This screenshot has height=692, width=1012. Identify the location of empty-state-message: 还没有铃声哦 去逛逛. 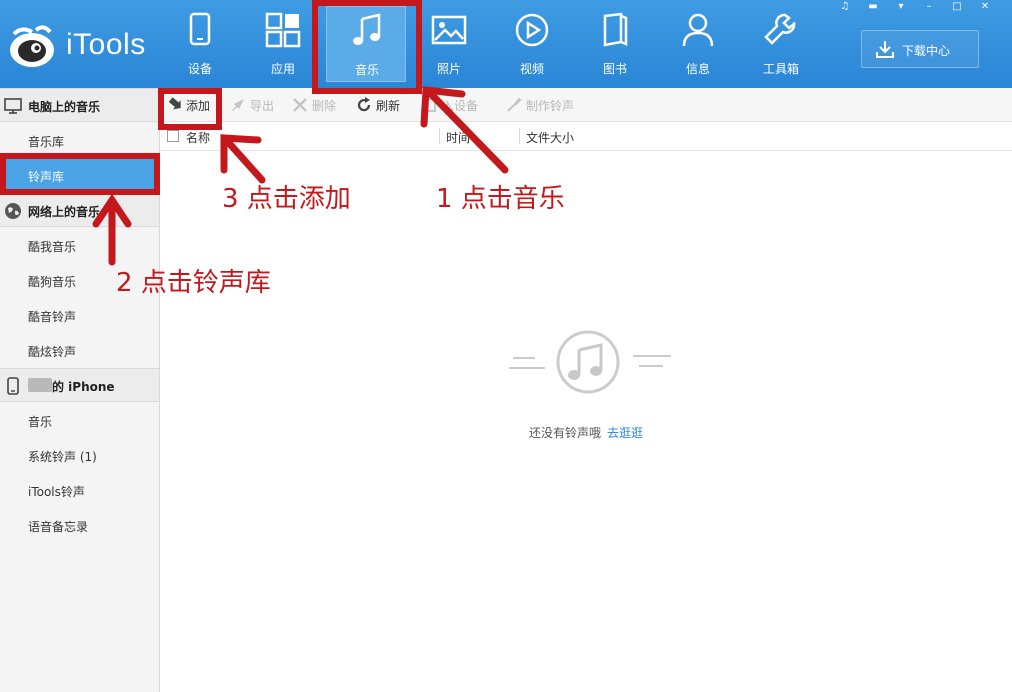
(586, 432).